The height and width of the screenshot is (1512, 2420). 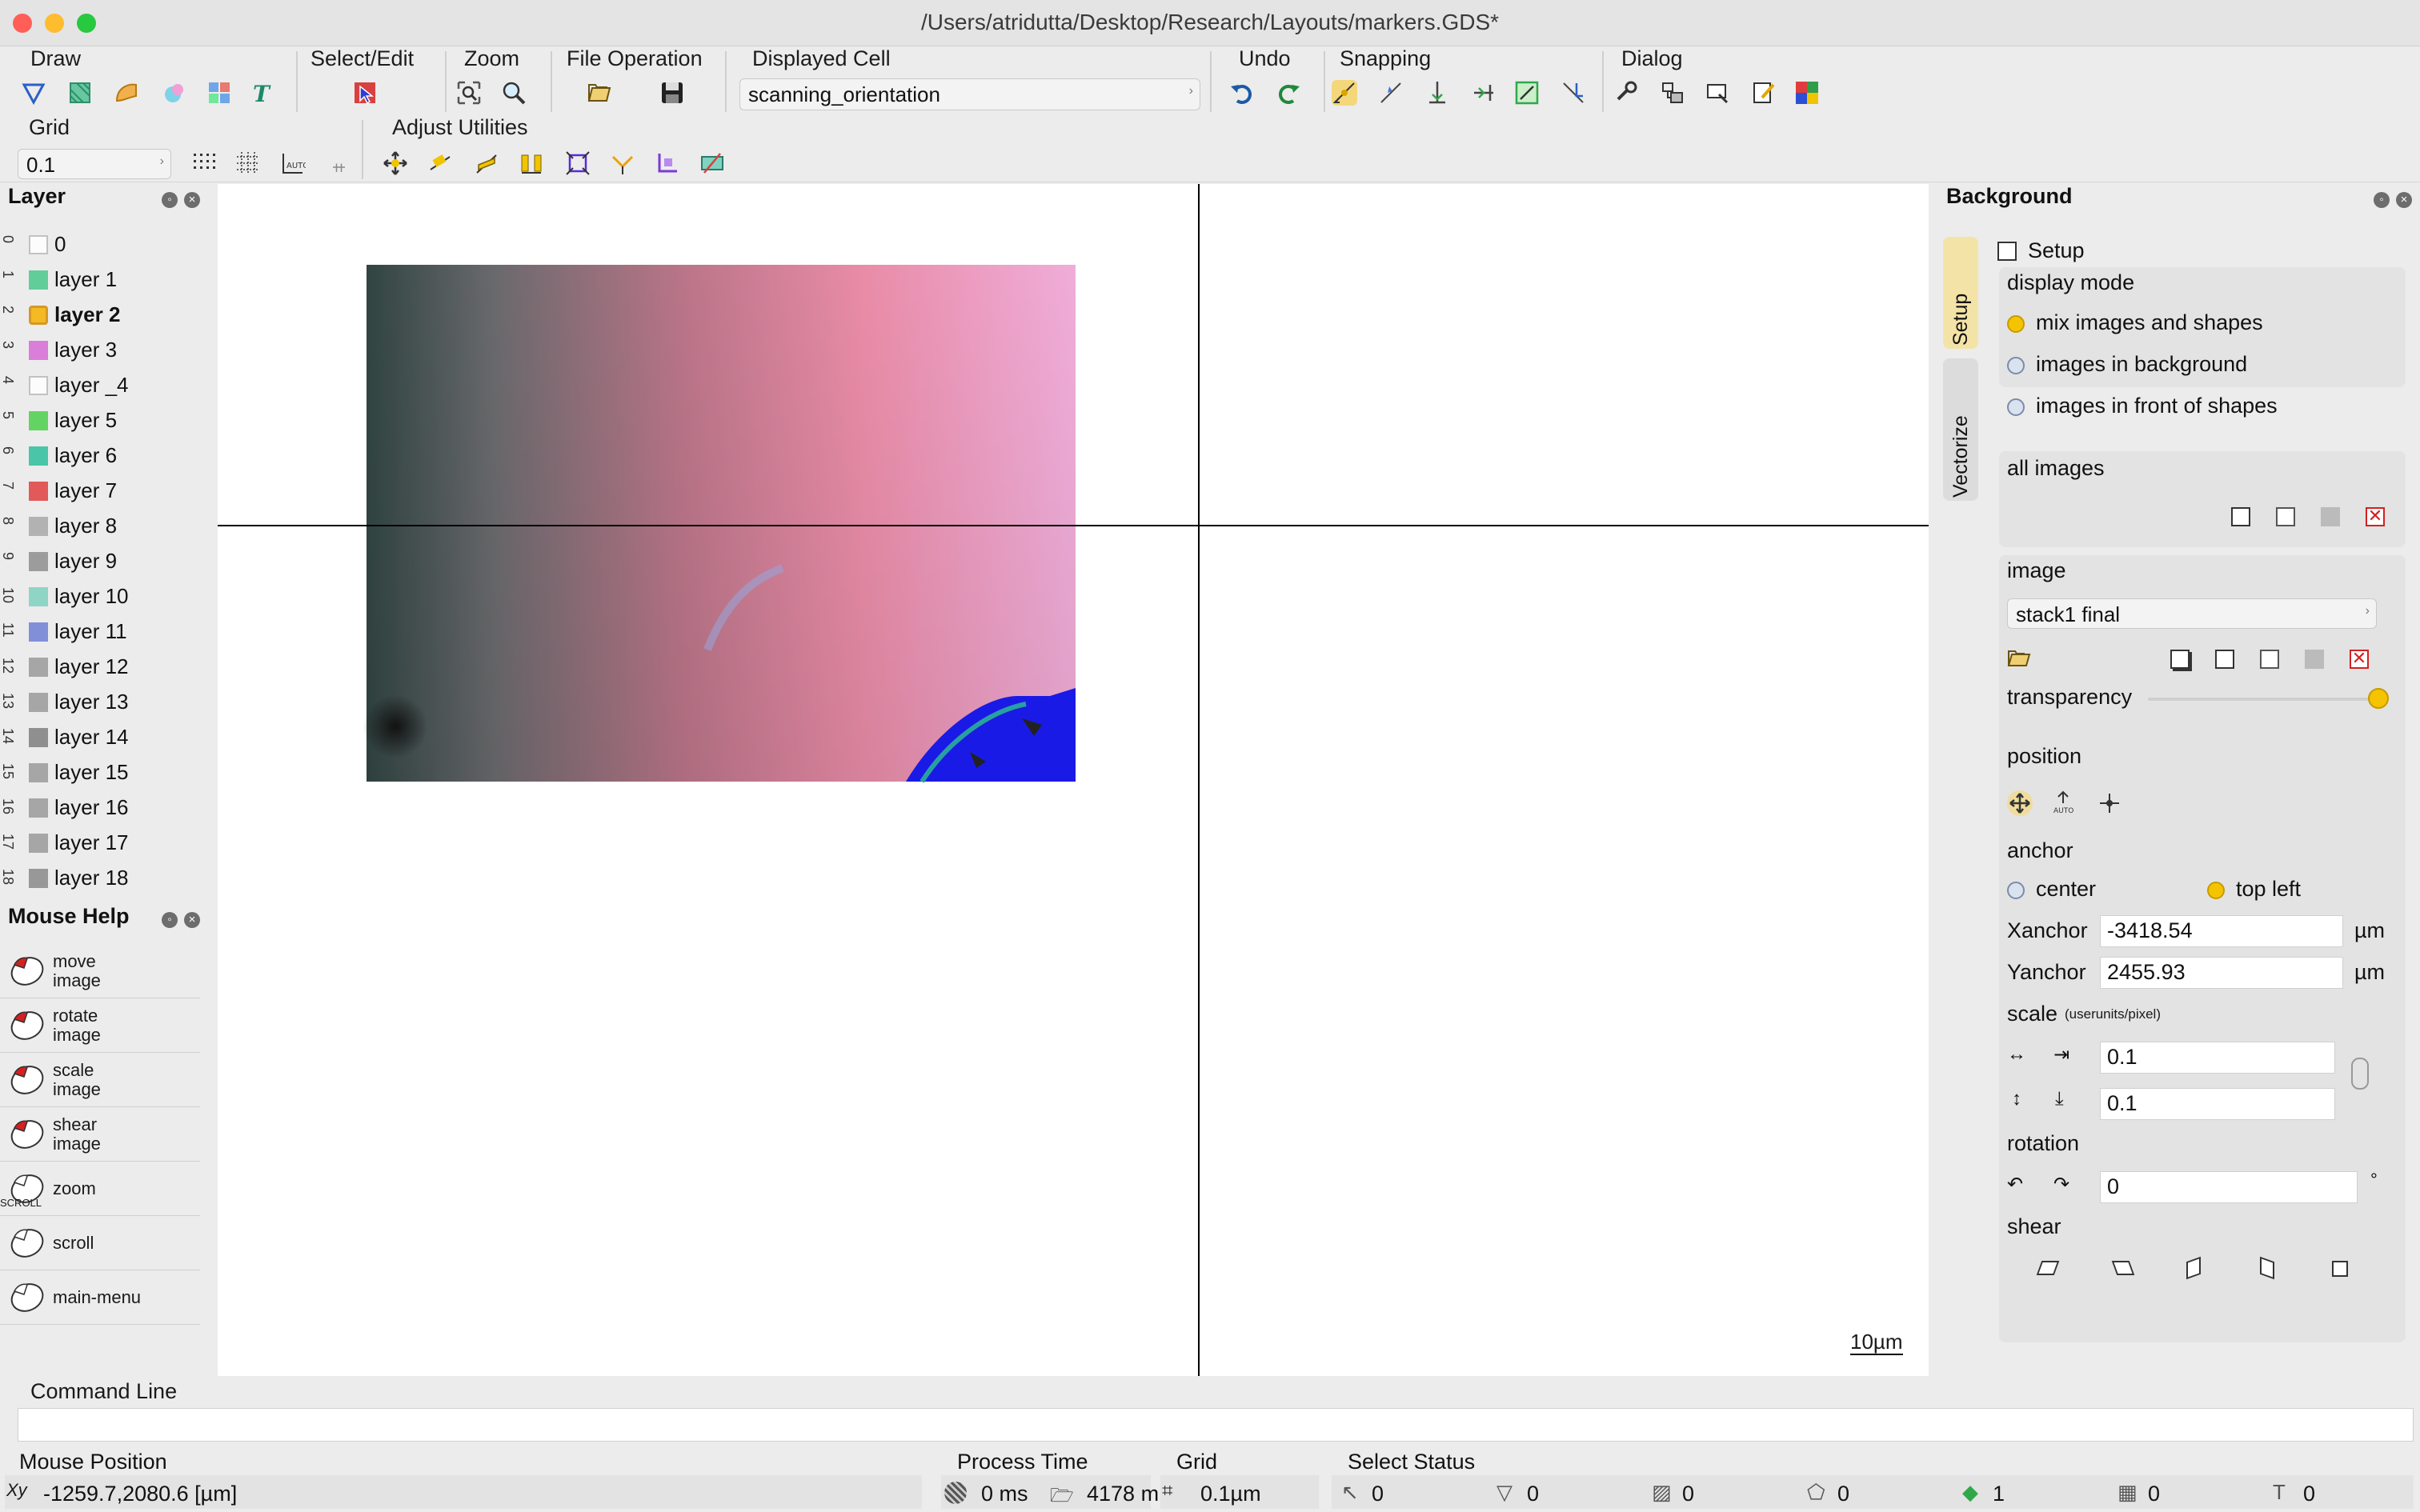 What do you see at coordinates (2016, 365) in the screenshot?
I see `images-background-radio` at bounding box center [2016, 365].